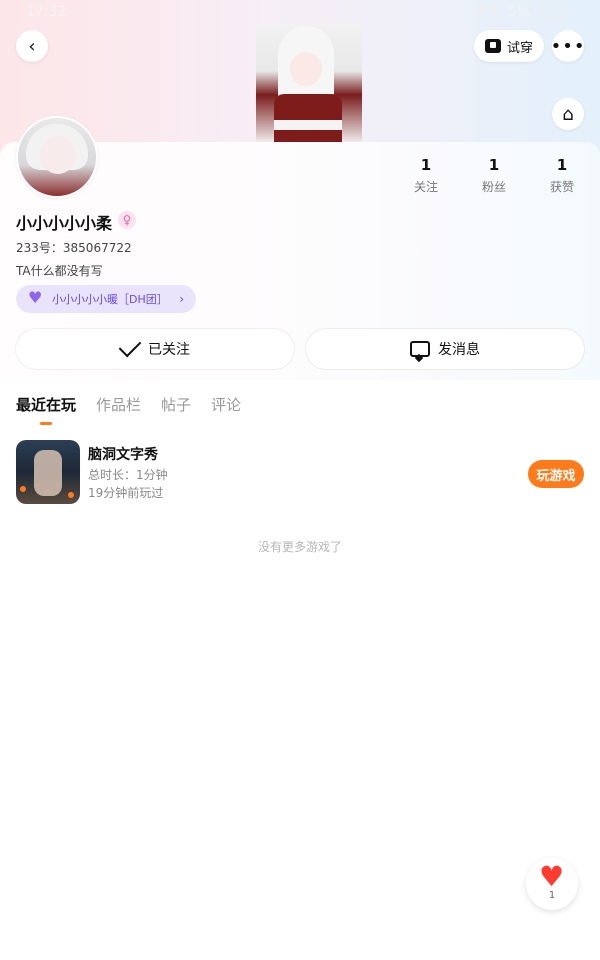  I want to click on status-right: 5%, so click(520, 12).